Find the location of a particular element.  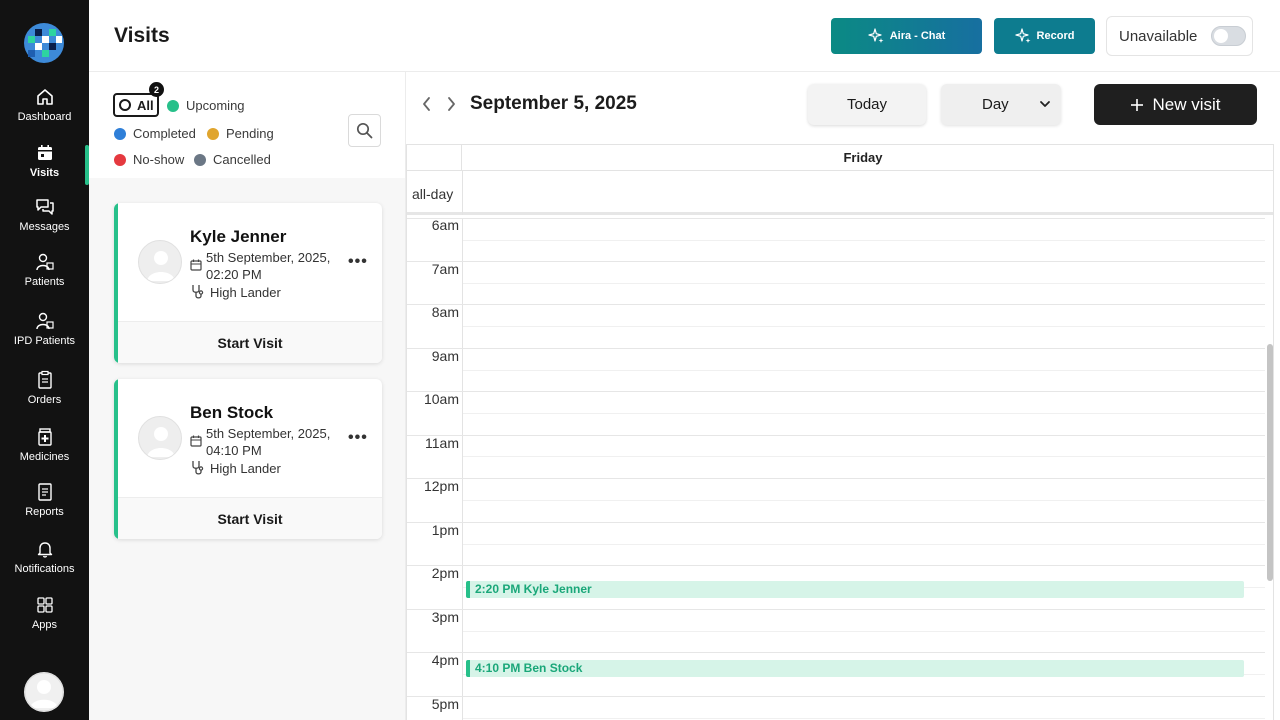

legend-cancelled: Cancelled is located at coordinates (232, 159).